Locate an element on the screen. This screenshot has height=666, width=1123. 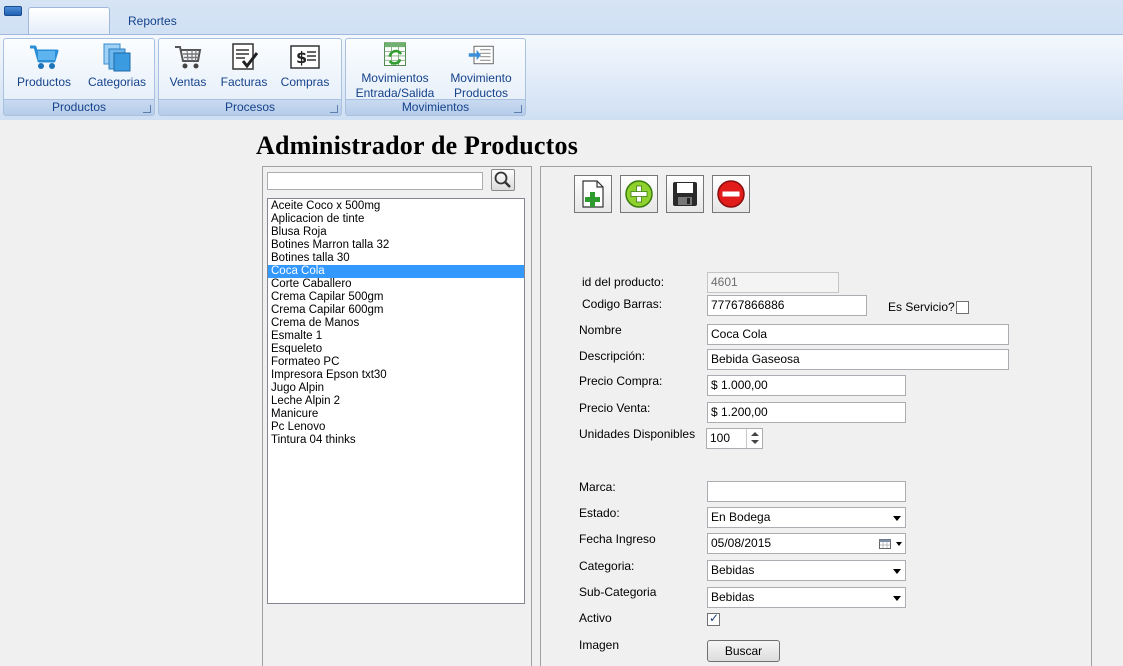
date-value: 05/08/2015 is located at coordinates (741, 543).